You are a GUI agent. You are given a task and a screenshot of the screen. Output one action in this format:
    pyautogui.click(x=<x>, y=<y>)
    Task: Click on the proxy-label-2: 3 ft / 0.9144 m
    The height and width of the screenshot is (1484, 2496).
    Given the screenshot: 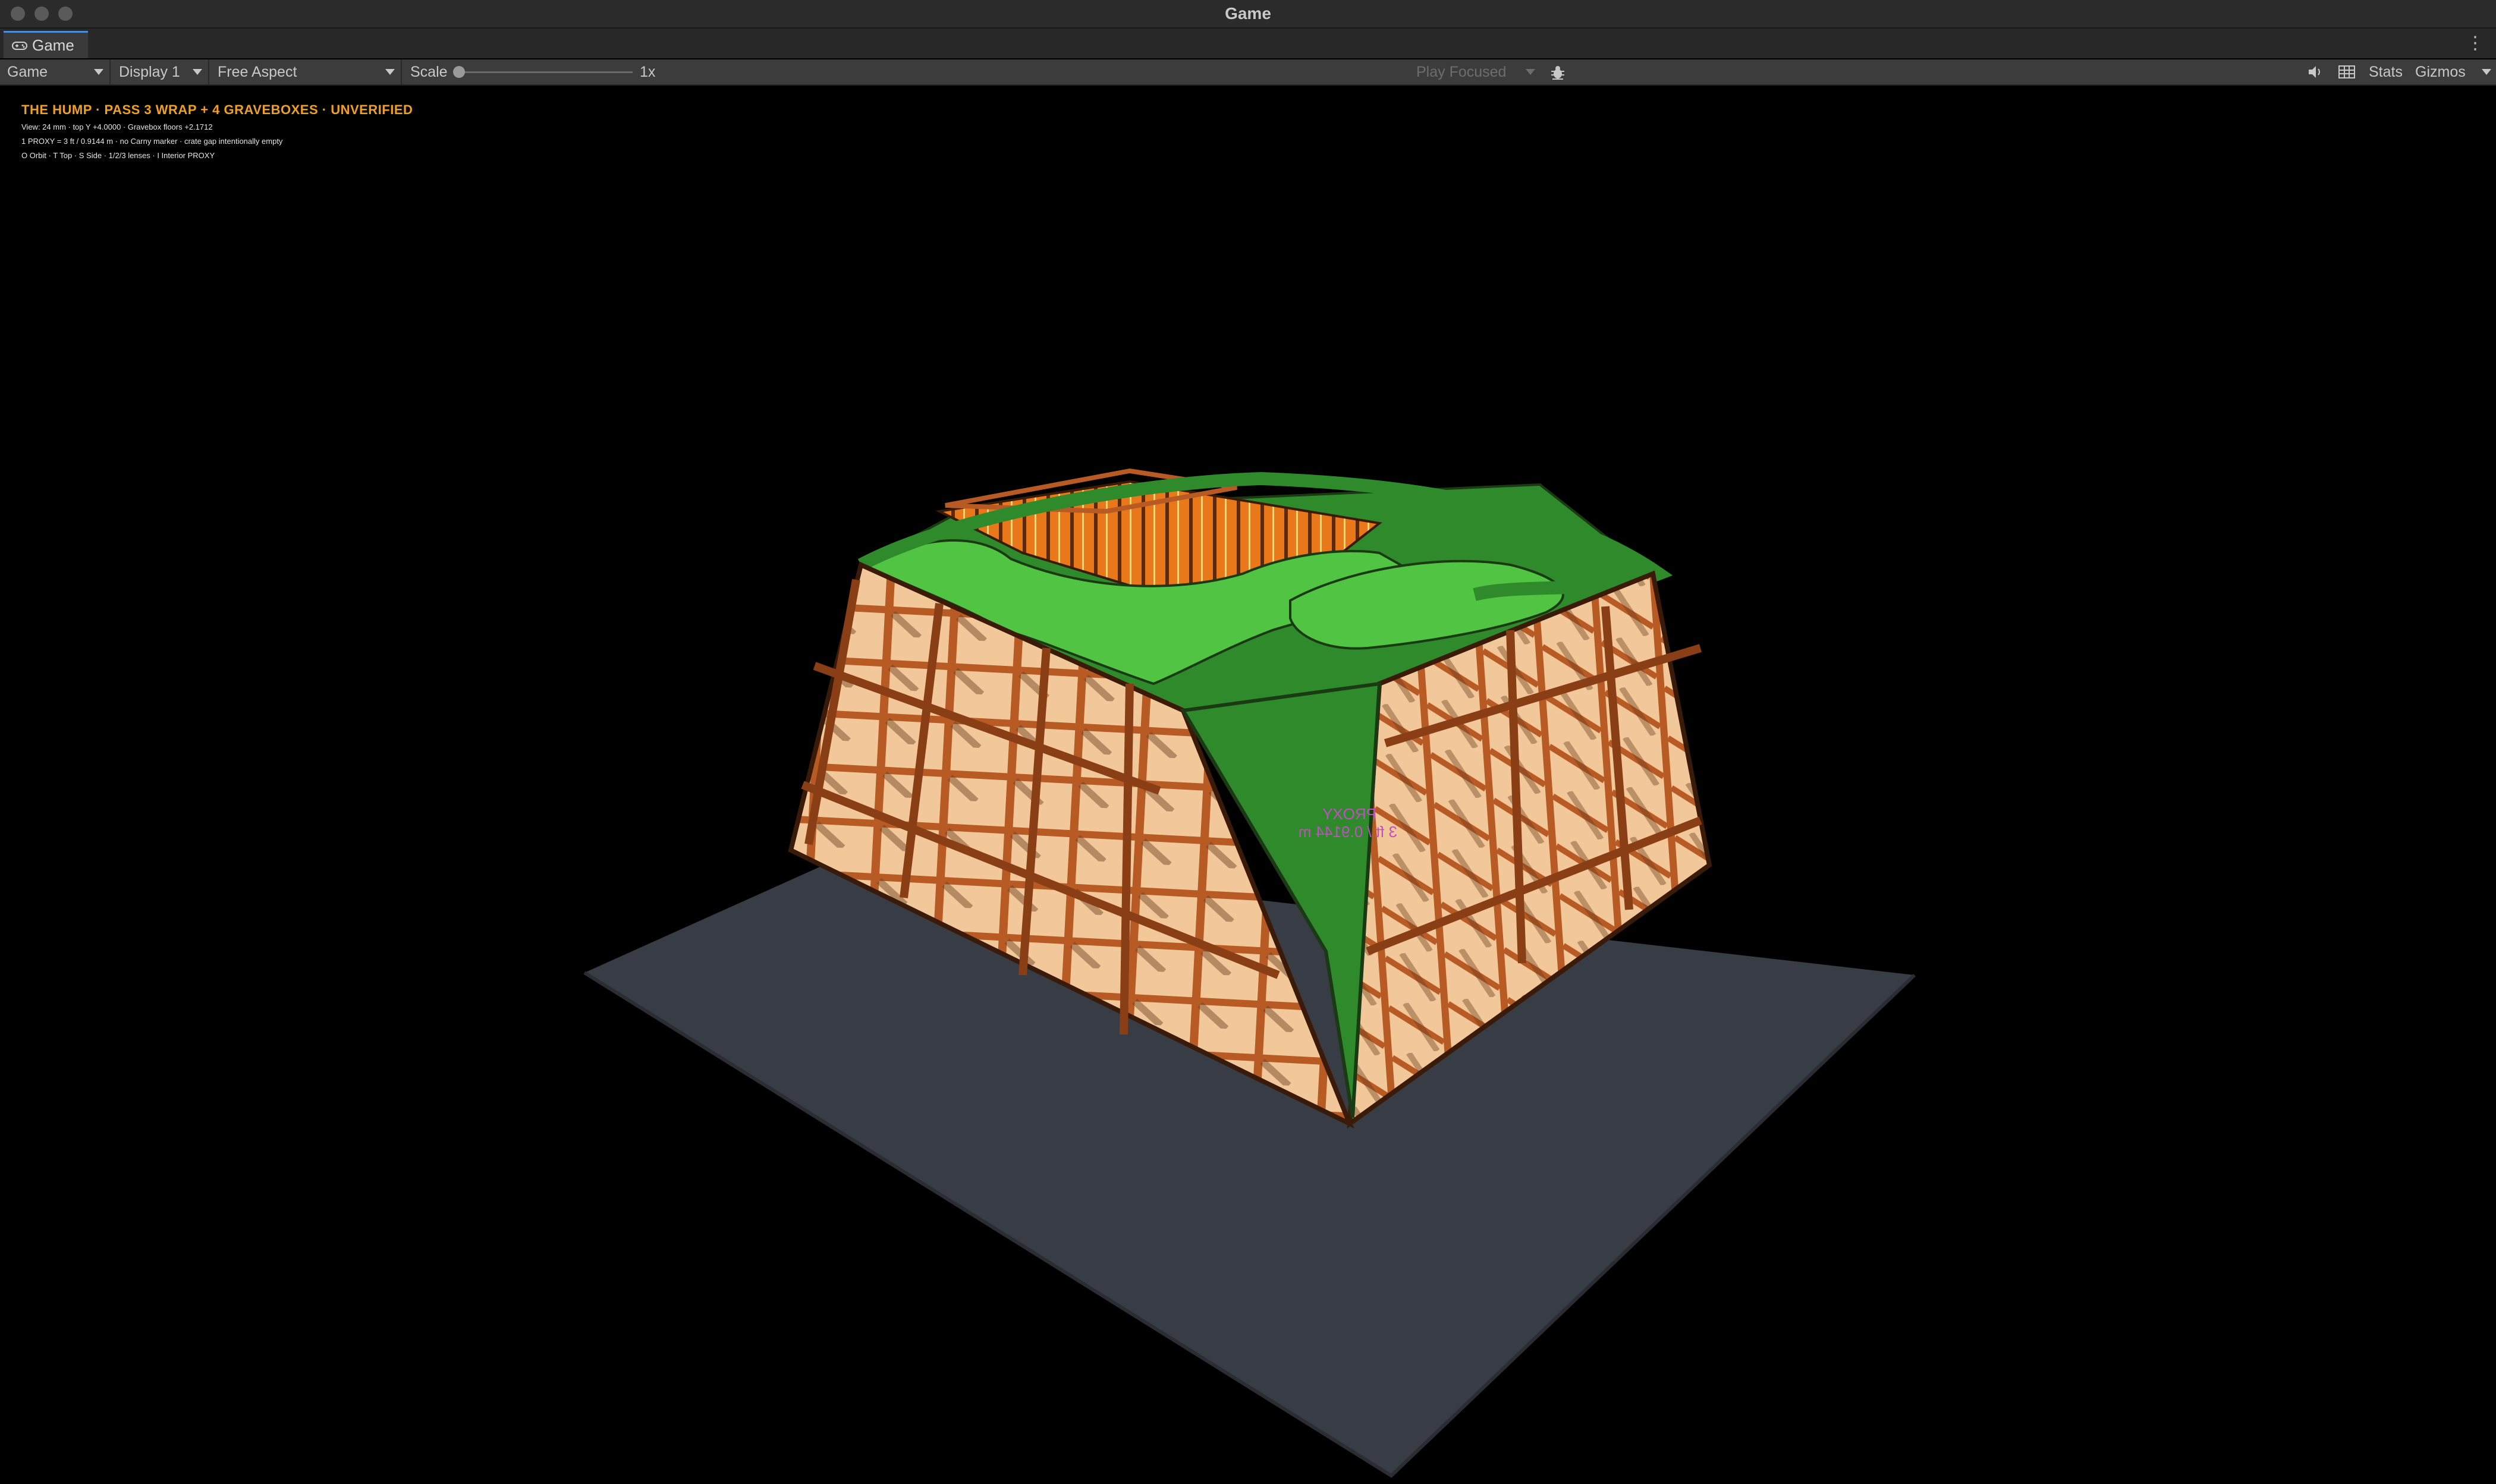 What is the action you would take?
    pyautogui.click(x=1348, y=832)
    